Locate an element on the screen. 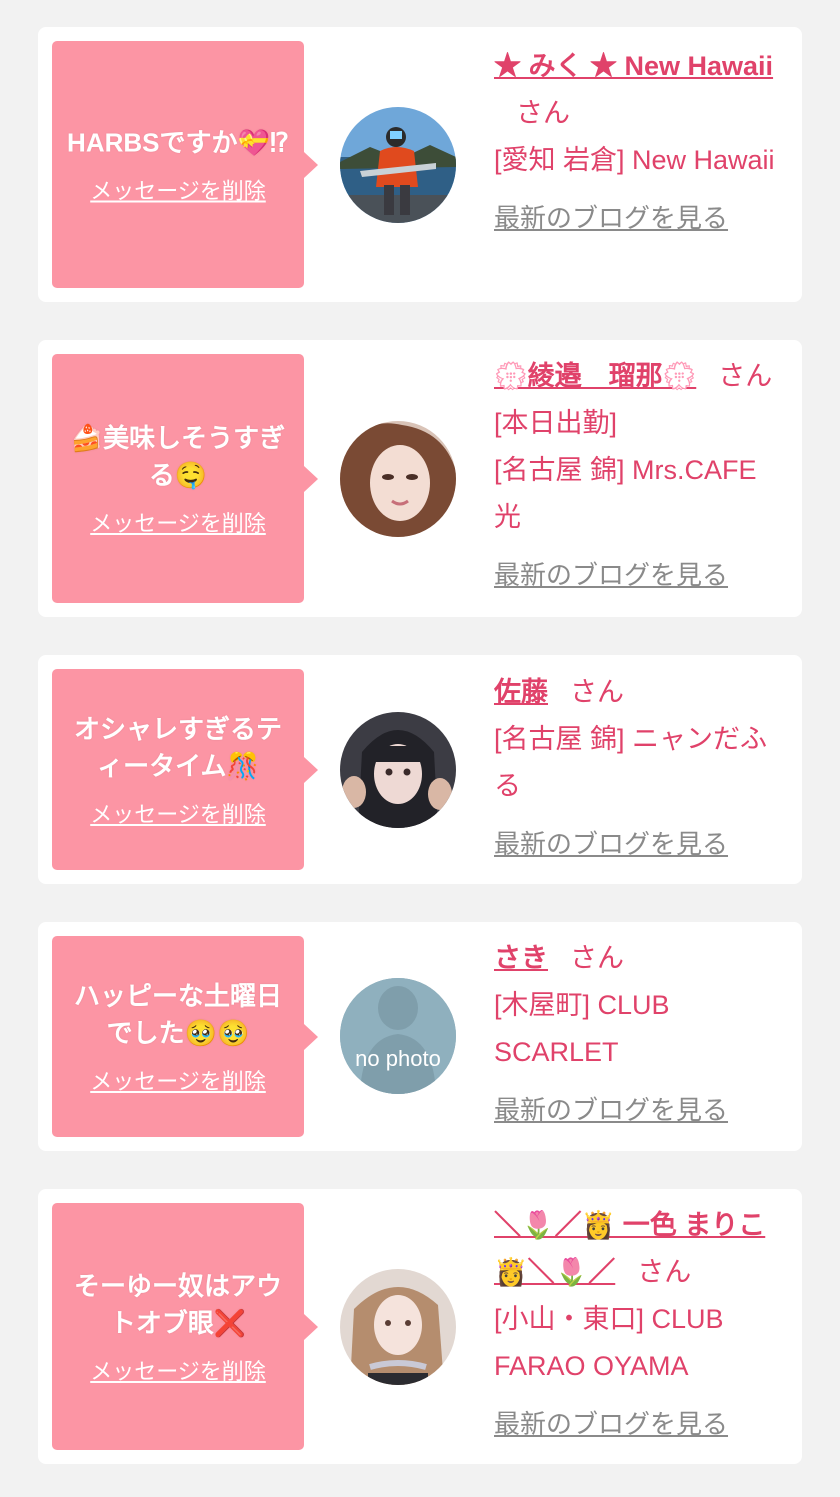  sender-info: さき さん [木屋町] CLUB SCARLET 最新のブログを見る is located at coordinates (642, 1034).